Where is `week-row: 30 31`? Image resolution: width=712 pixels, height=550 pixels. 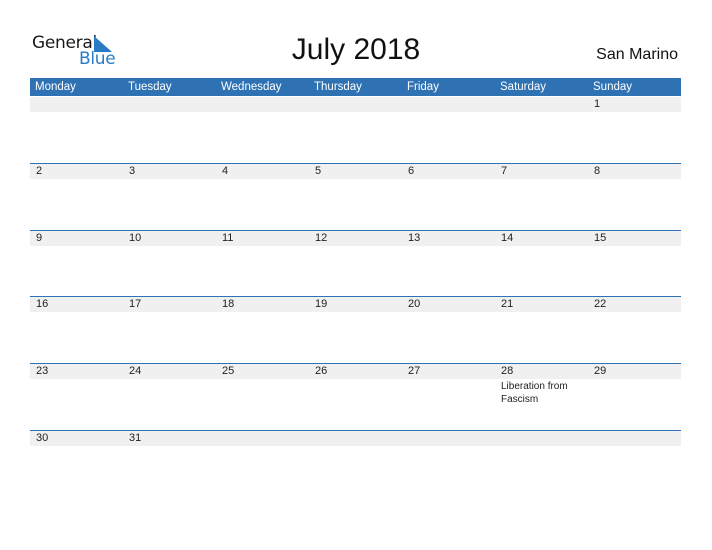
week-row: 30 31 is located at coordinates (355, 463).